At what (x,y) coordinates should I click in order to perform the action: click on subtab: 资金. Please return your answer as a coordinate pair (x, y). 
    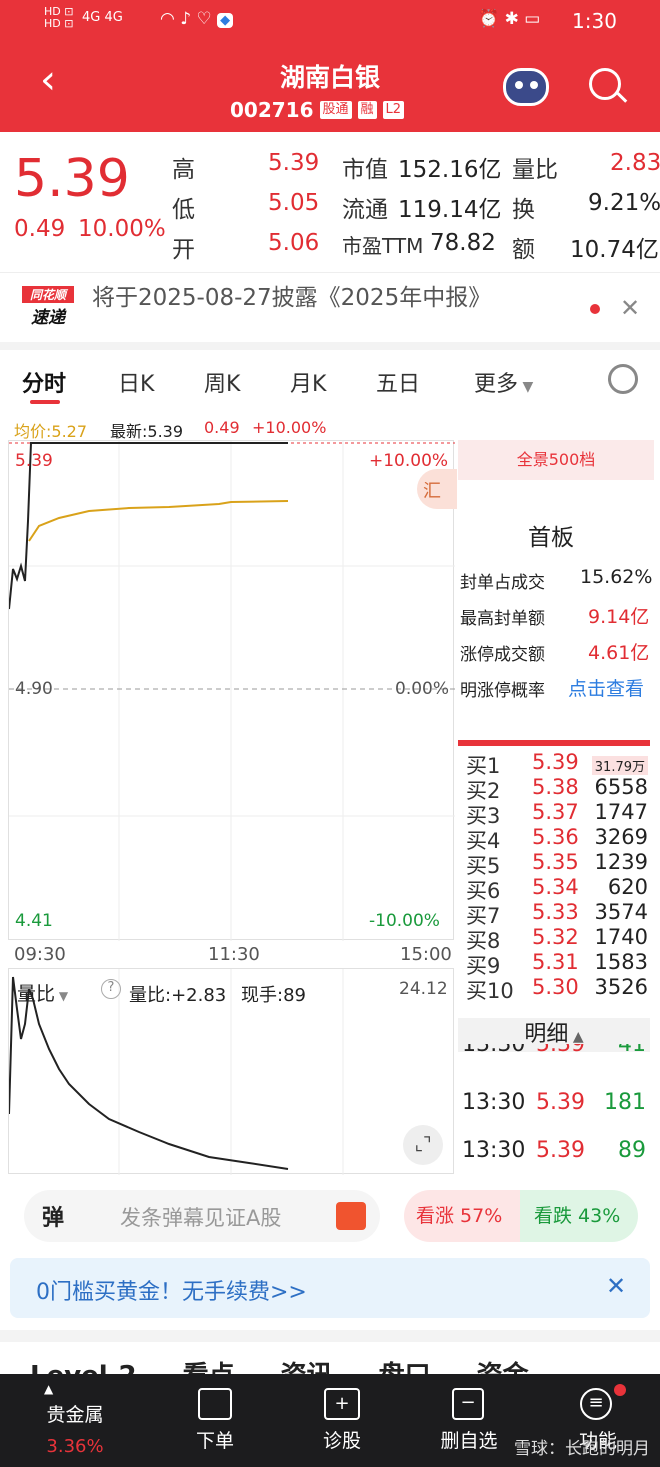
    Looking at the image, I should click on (503, 1366).